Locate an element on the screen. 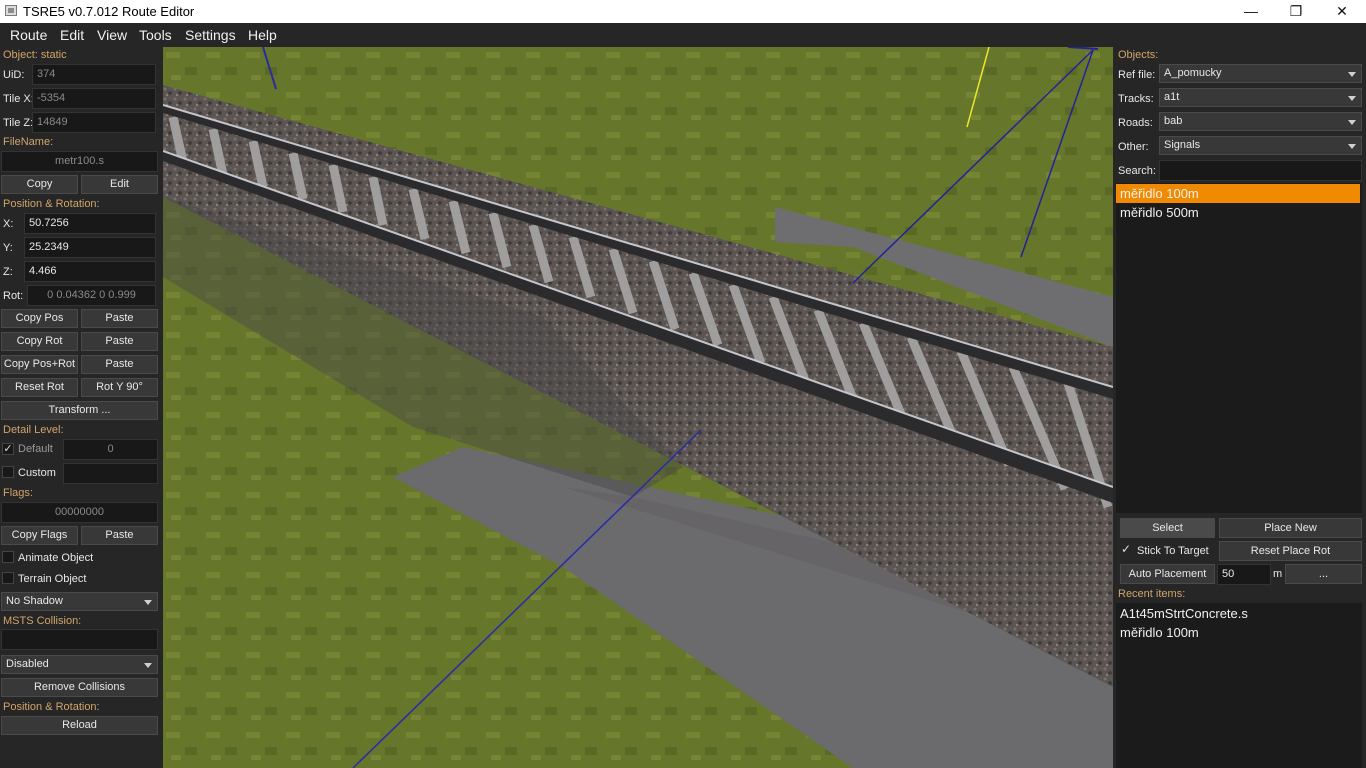 This screenshot has height=768, width=1366. x-label: X: is located at coordinates (8, 224).